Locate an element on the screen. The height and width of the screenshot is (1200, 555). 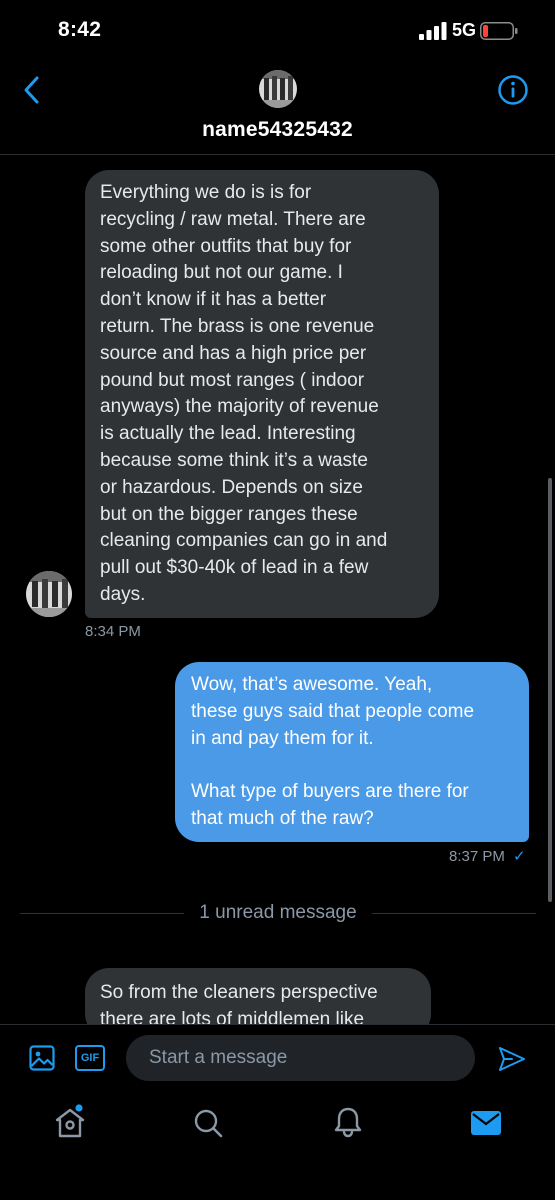
message-input is located at coordinates (300, 1058).